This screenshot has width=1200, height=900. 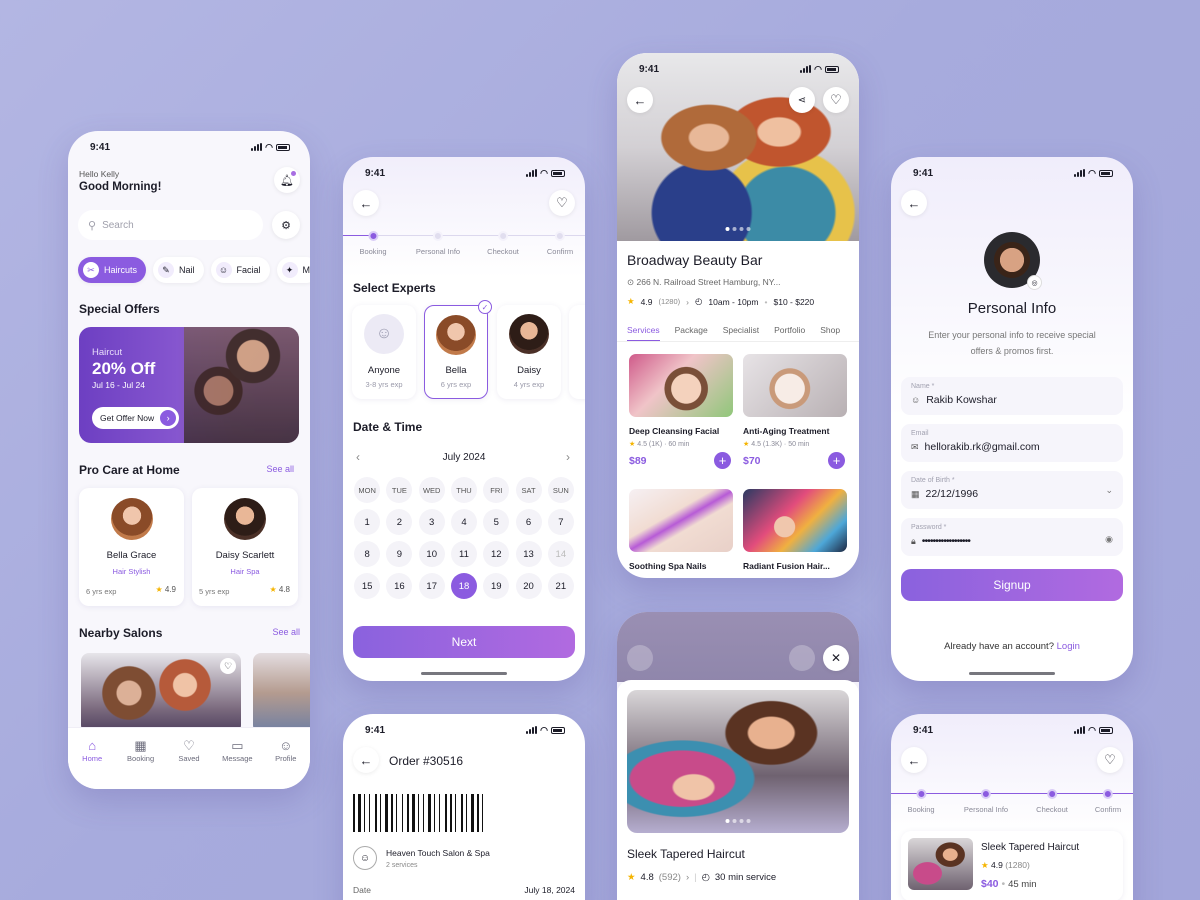 I want to click on expert-option-more, so click(x=577, y=352).